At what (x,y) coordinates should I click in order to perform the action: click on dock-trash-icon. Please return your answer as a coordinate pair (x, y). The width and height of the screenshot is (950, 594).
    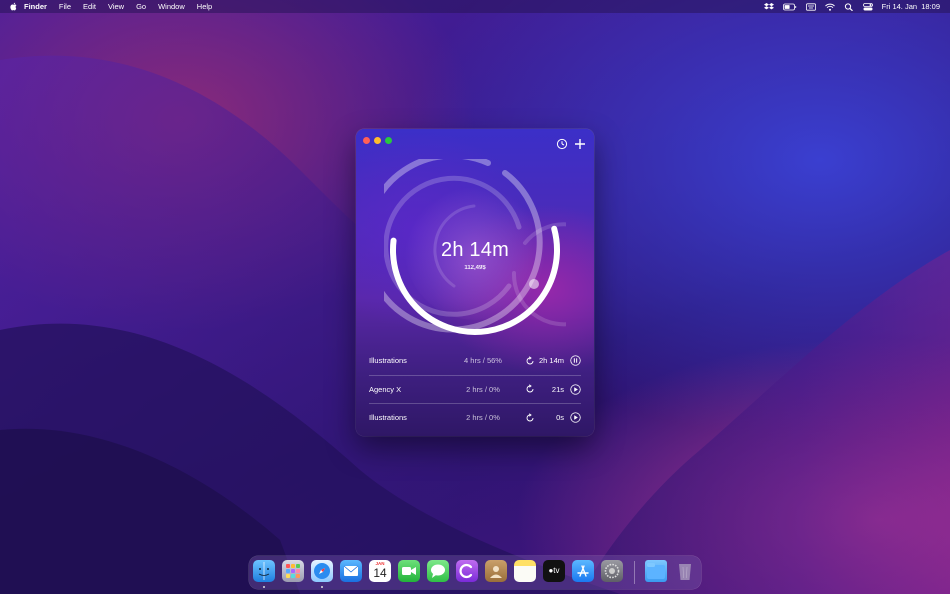
    Looking at the image, I should click on (685, 571).